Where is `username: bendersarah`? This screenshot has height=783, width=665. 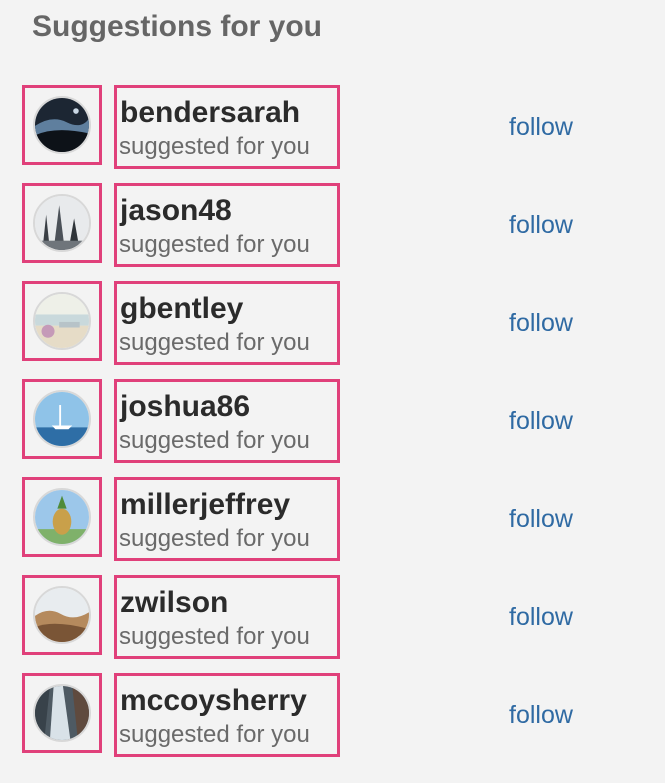
username: bendersarah is located at coordinates (210, 113).